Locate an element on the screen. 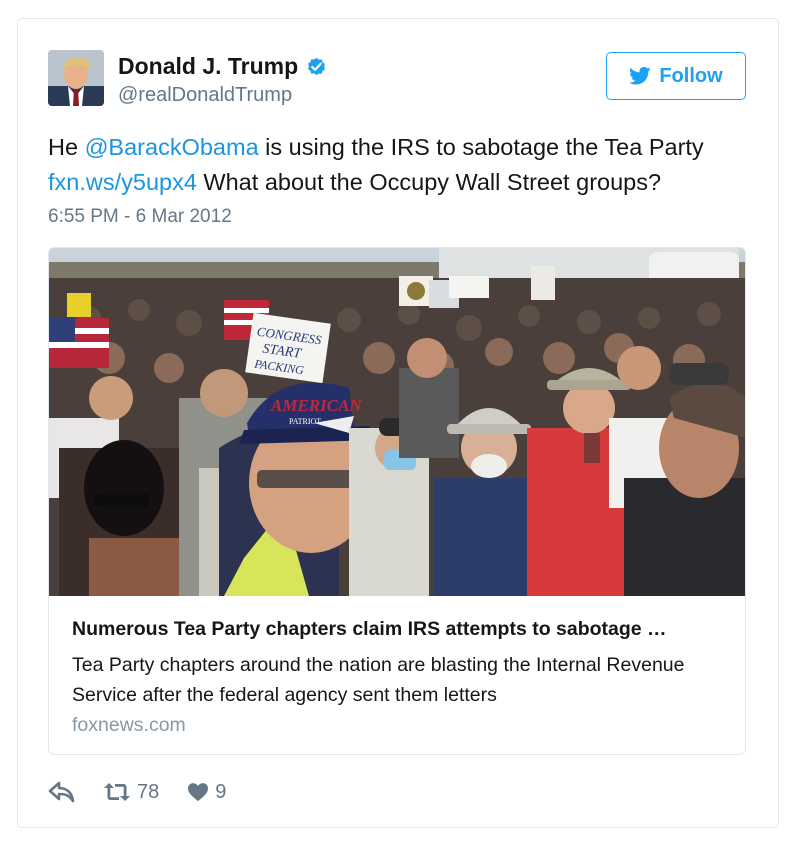  retweet-count: 78 is located at coordinates (148, 791).